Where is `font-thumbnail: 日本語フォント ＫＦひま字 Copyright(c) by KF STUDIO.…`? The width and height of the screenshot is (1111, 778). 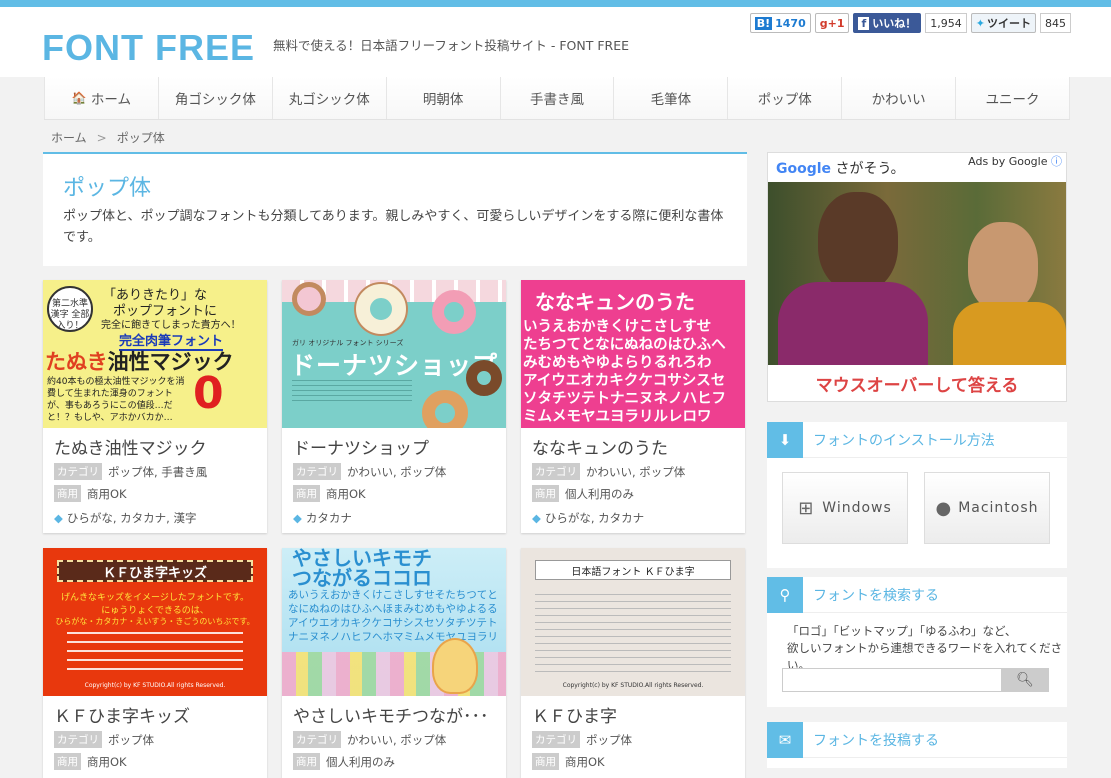
font-thumbnail: 日本語フォント ＫＦひま字 Copyright(c) by KF STUDIO.… is located at coordinates (633, 622).